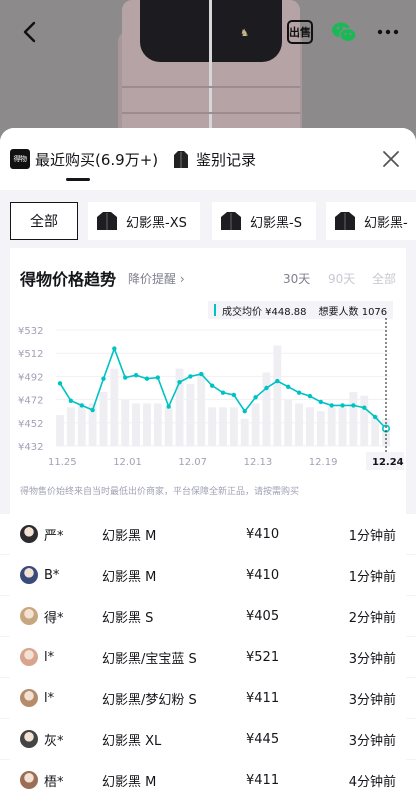  What do you see at coordinates (384, 278) in the screenshot?
I see `range-tab-all: 全部` at bounding box center [384, 278].